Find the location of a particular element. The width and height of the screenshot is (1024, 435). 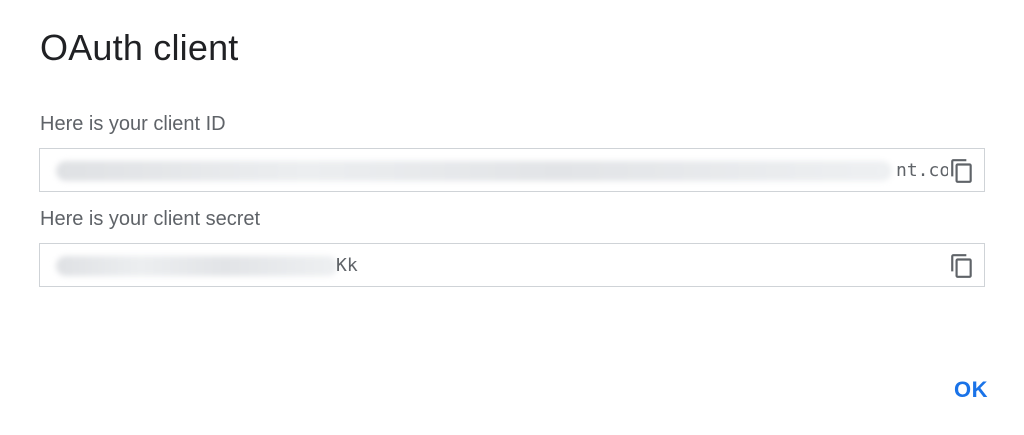

client-id-redacted-value is located at coordinates (474, 171).